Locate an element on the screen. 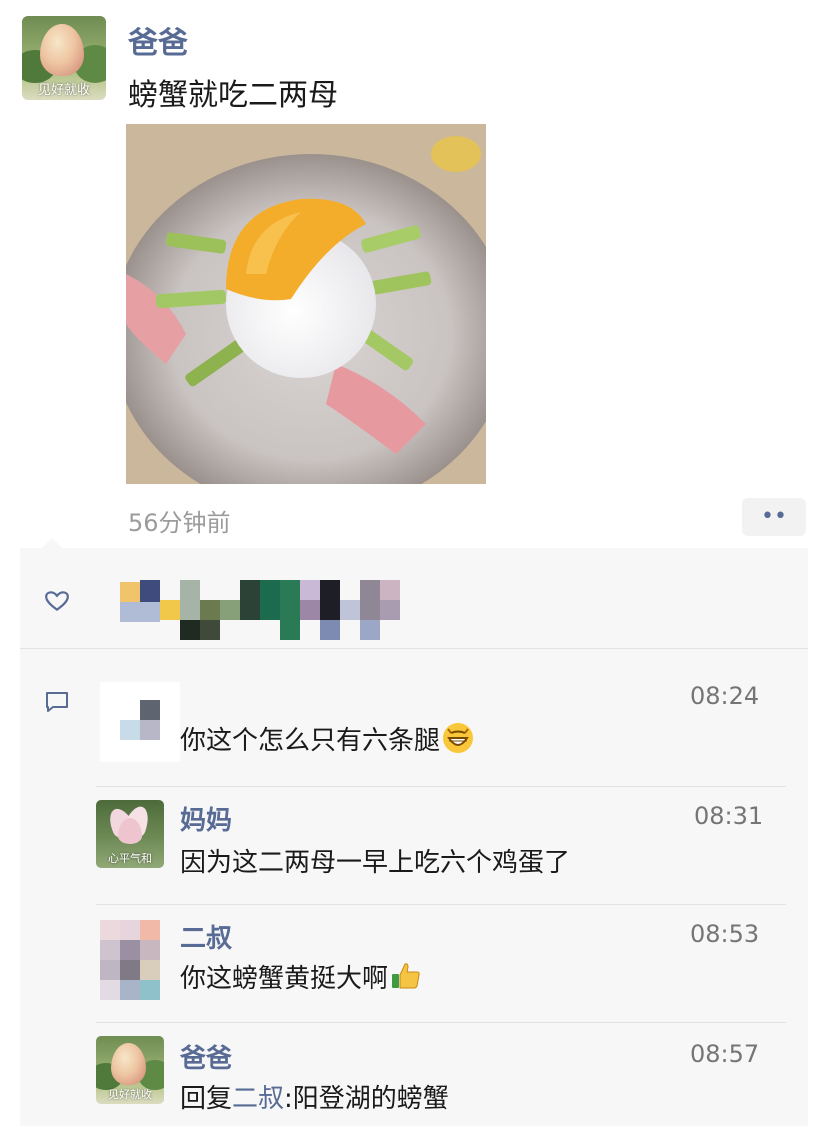 The height and width of the screenshot is (1126, 828). comment-2-author: 妈妈 is located at coordinates (206, 818).